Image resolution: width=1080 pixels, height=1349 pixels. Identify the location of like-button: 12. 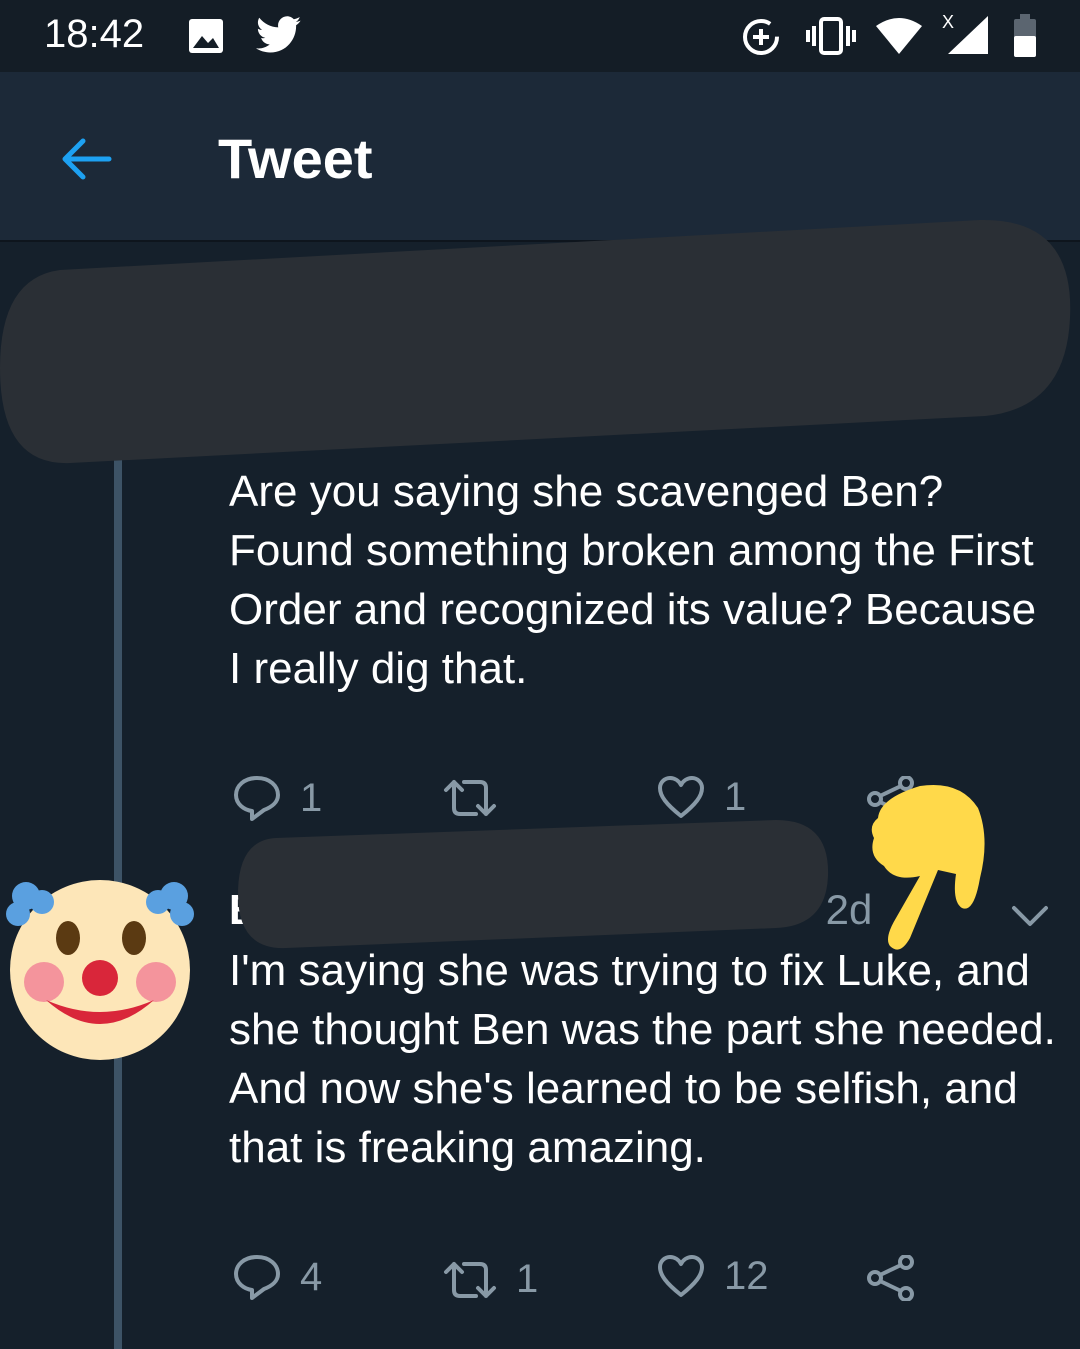
(712, 1276).